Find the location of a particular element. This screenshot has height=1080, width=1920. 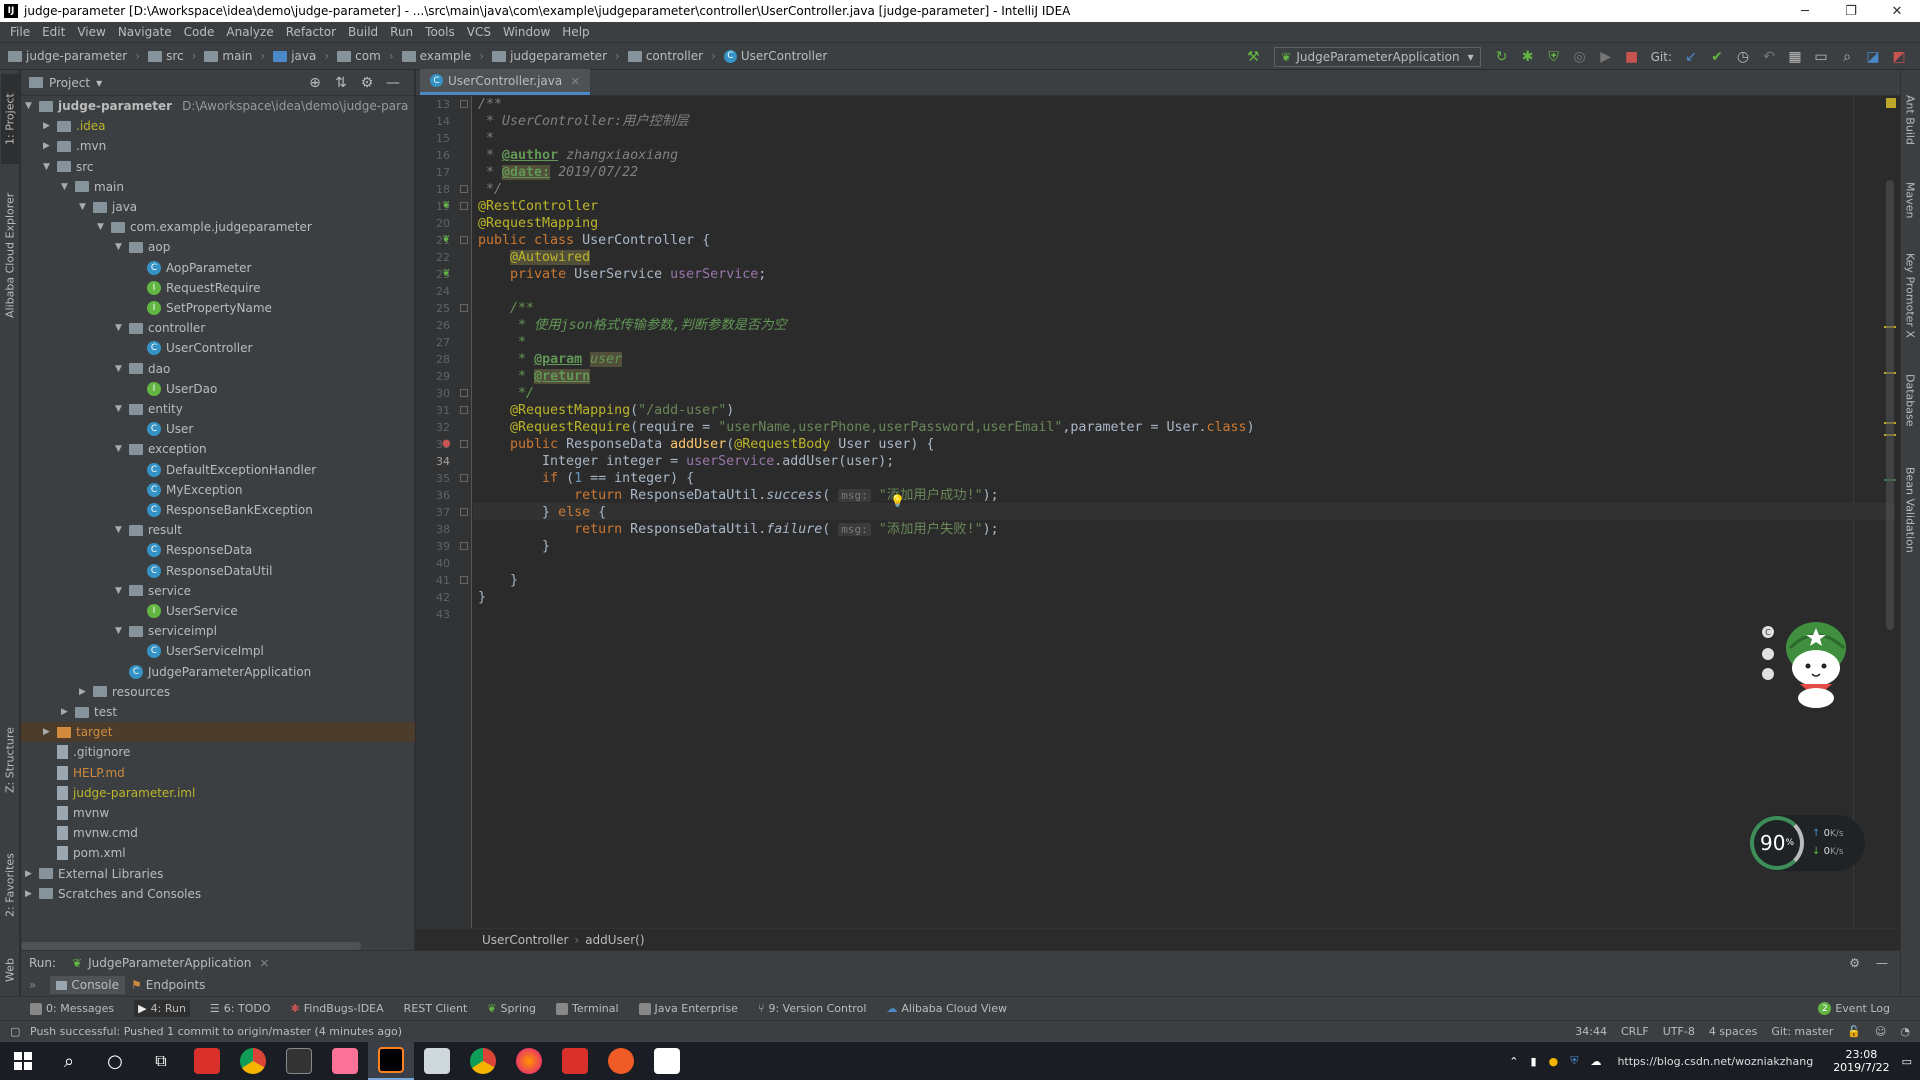

alibaba-cloud-view-tool: ☁ Alibaba Cloud View is located at coordinates (946, 1008).